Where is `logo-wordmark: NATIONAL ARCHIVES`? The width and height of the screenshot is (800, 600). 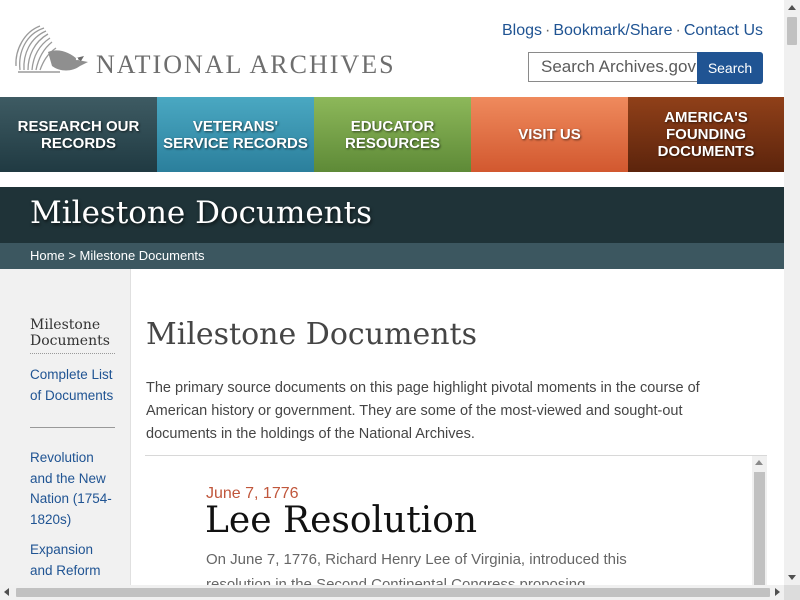 logo-wordmark: NATIONAL ARCHIVES is located at coordinates (246, 64).